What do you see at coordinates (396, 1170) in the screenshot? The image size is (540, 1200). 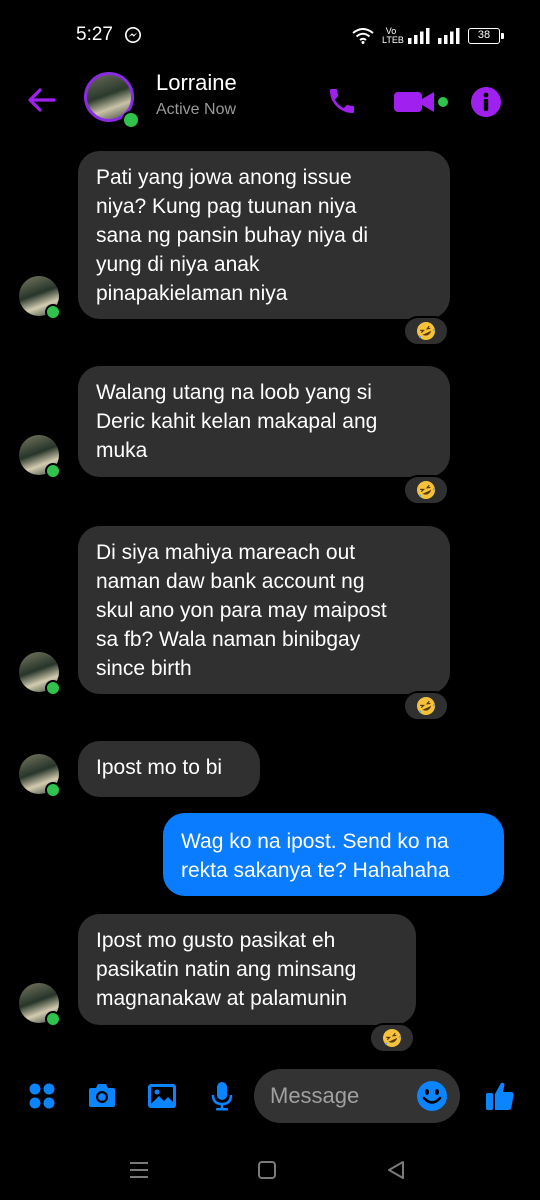 I see `back-triangle-icon` at bounding box center [396, 1170].